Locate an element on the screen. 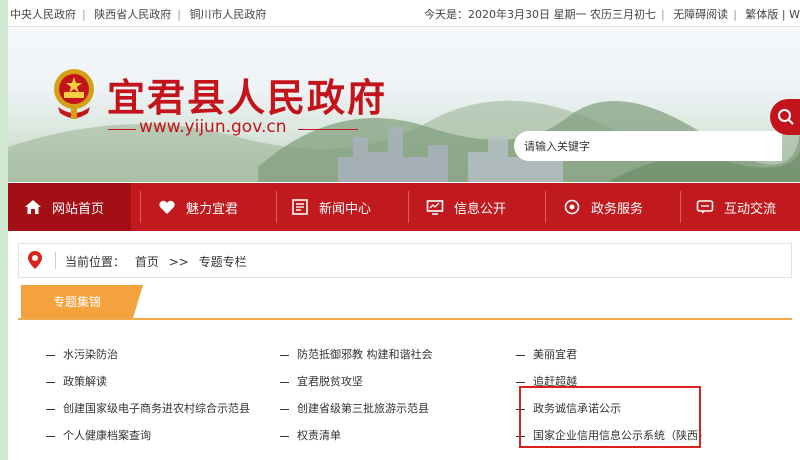  search-box is located at coordinates (648, 146).